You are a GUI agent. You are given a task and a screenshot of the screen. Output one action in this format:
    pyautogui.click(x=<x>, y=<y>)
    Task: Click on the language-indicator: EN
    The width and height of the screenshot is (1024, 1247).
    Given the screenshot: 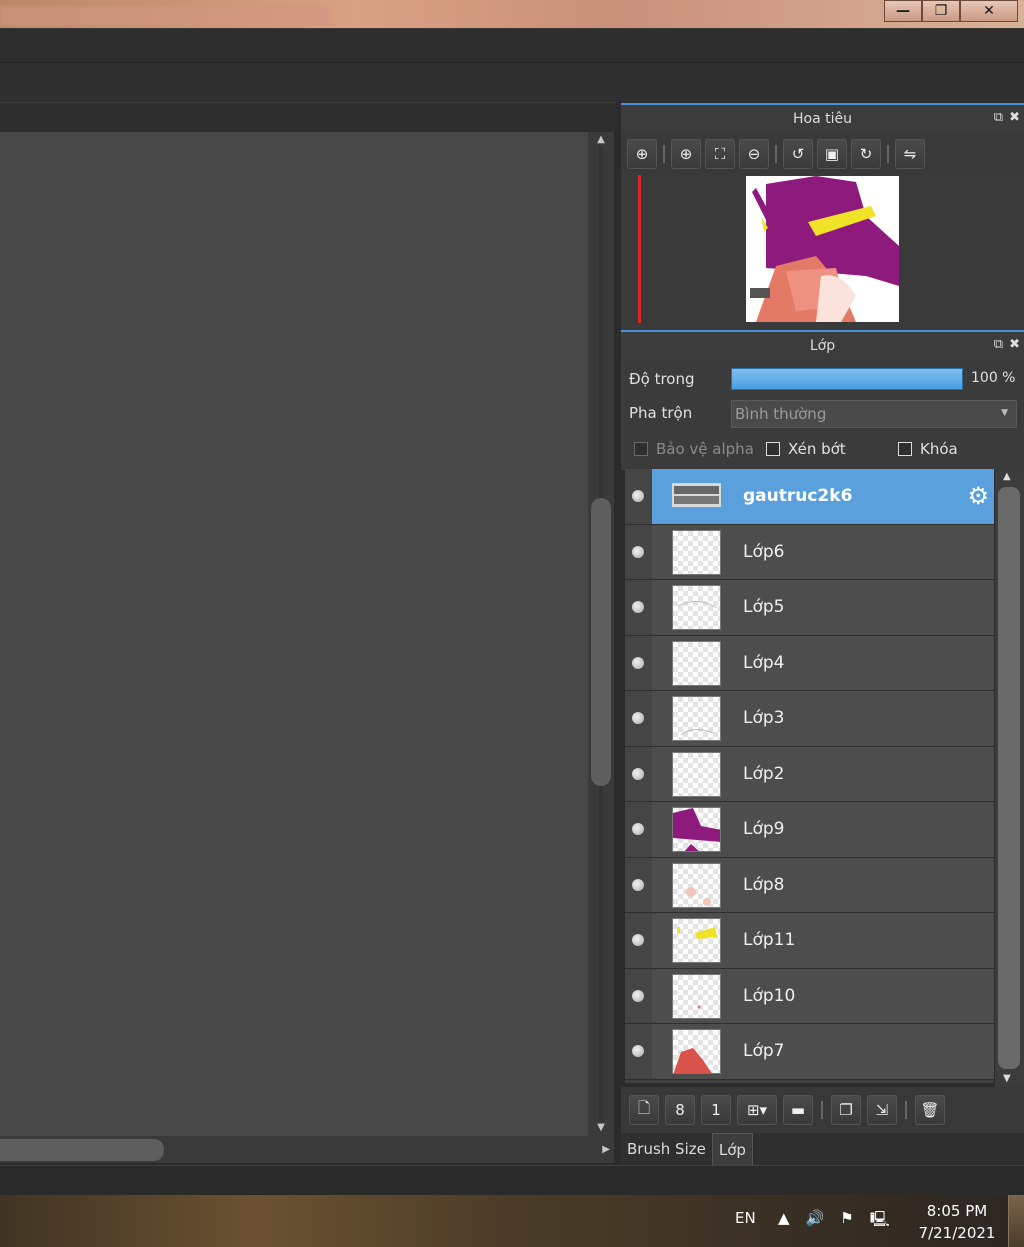 What is the action you would take?
    pyautogui.click(x=745, y=1218)
    